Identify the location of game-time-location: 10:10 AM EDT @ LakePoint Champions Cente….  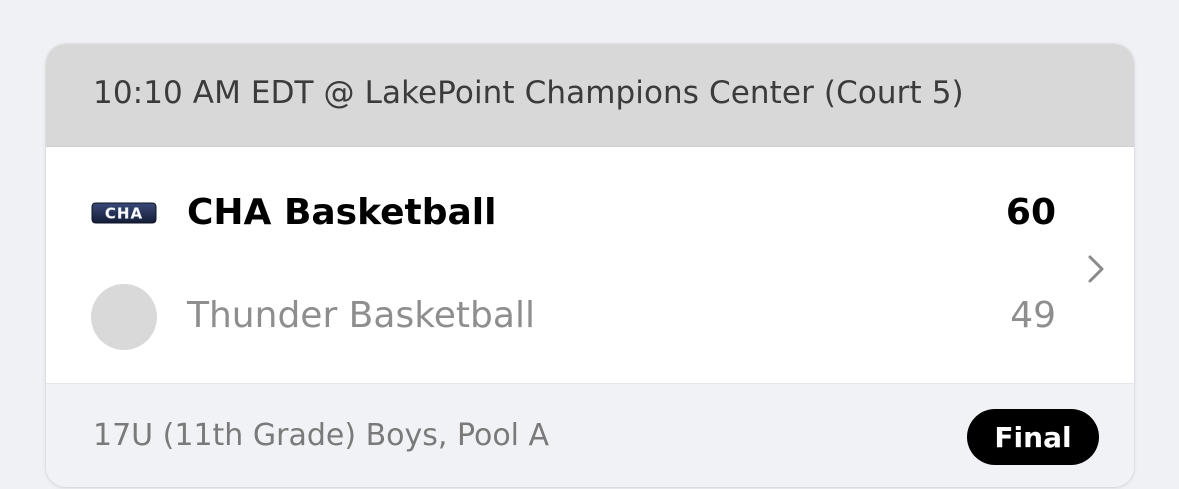
(528, 93).